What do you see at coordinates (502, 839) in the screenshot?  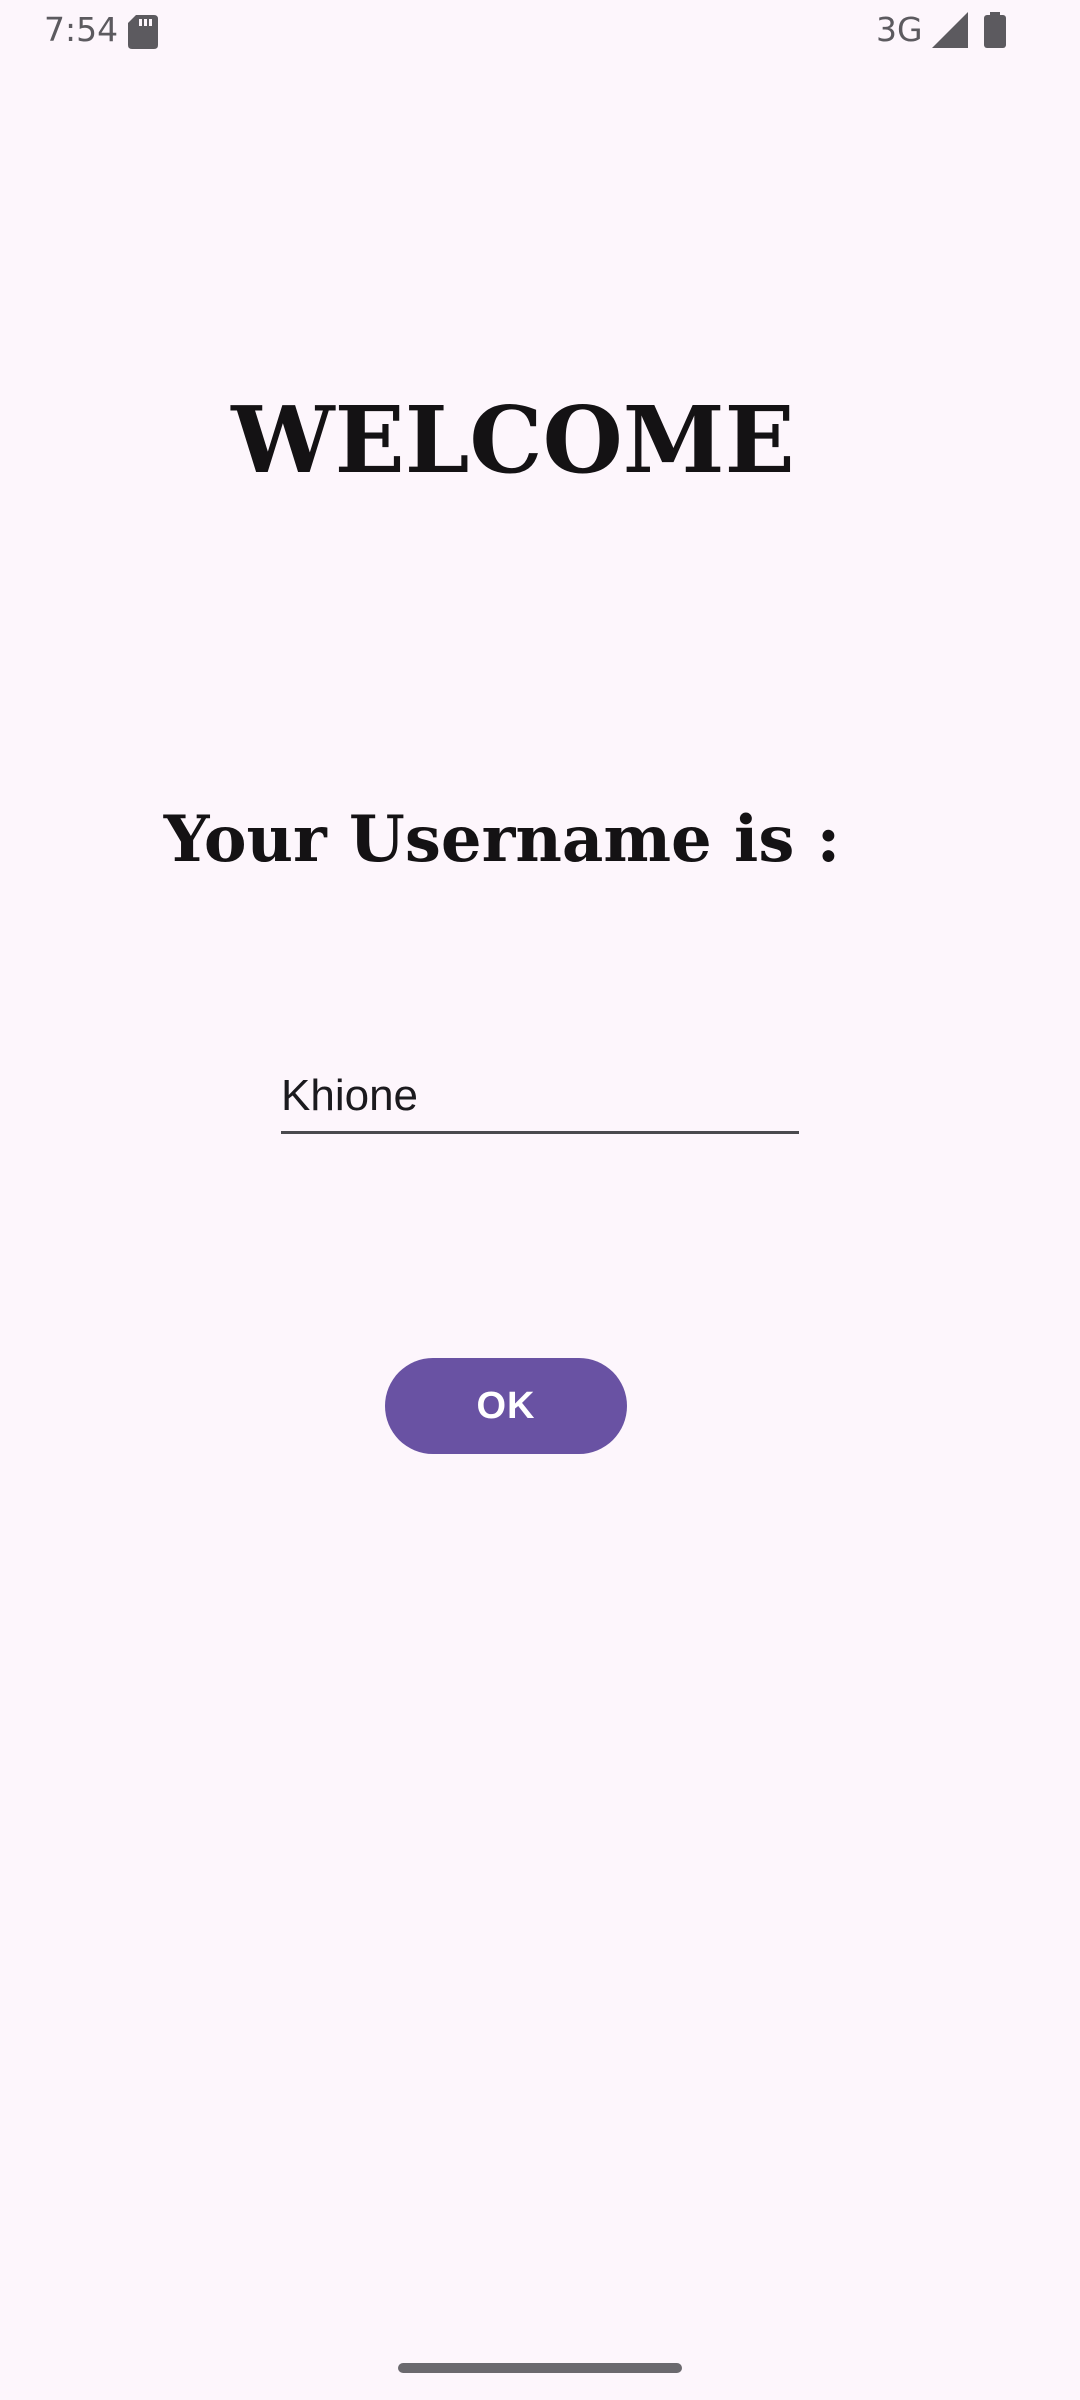 I see `username-label: Your Username is :` at bounding box center [502, 839].